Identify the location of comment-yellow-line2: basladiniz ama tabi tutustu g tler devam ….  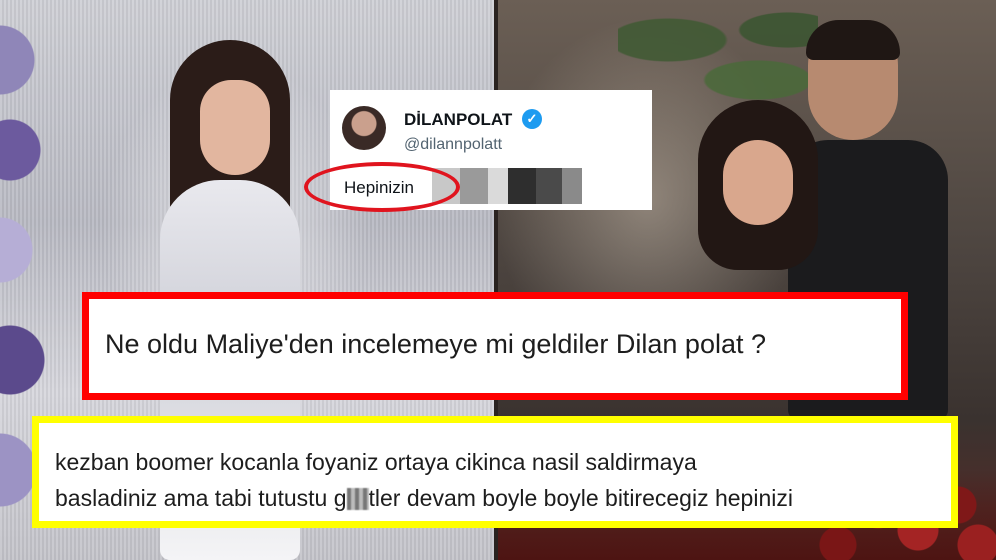
(424, 498).